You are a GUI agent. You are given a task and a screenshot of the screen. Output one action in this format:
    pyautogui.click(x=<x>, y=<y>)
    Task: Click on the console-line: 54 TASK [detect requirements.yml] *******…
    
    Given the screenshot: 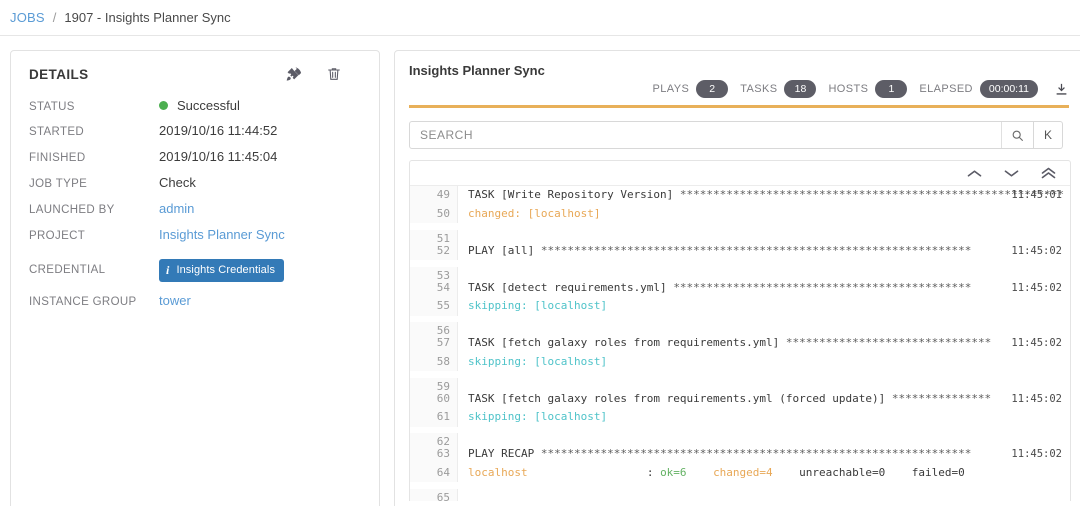 What is the action you would take?
    pyautogui.click(x=740, y=288)
    